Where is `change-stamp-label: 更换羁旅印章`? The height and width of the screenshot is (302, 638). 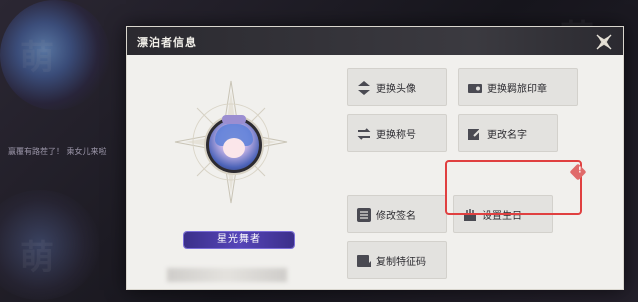
change-stamp-label: 更换羁旅印章 is located at coordinates (517, 89).